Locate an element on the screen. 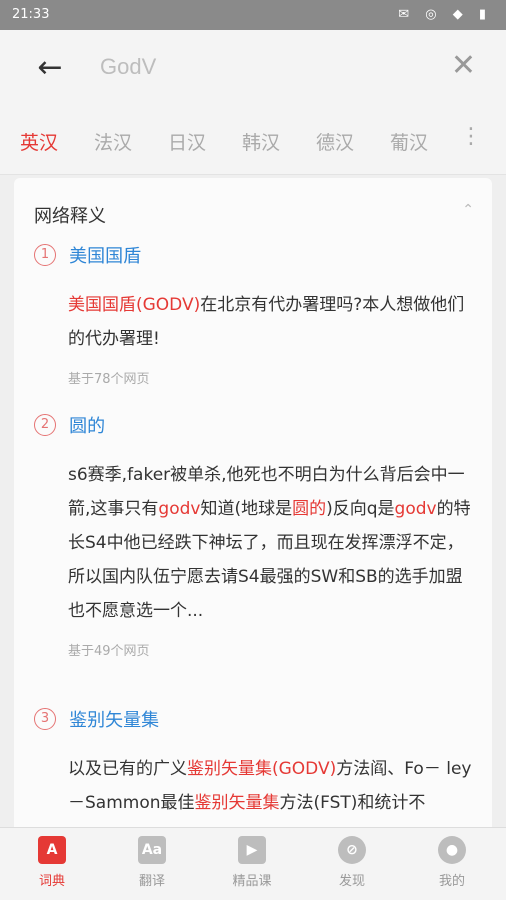  nav-label: 我的 is located at coordinates (451, 881).